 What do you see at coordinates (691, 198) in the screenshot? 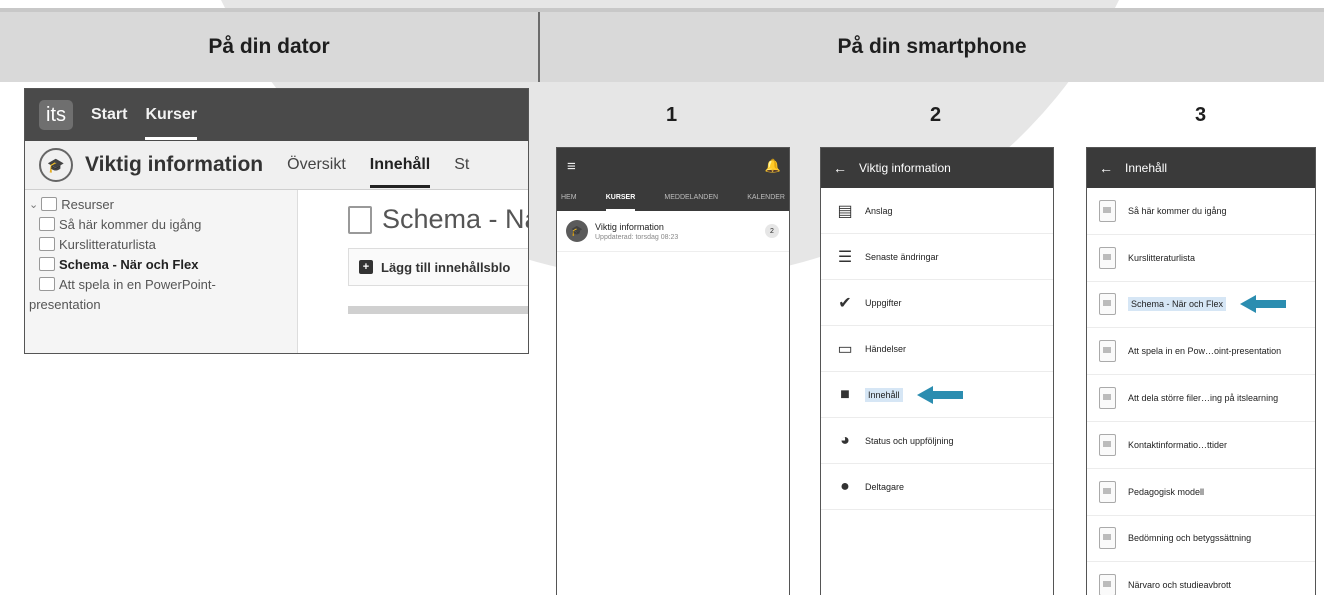
I see `tab-meddelanden: MEDDELANDEN` at bounding box center [691, 198].